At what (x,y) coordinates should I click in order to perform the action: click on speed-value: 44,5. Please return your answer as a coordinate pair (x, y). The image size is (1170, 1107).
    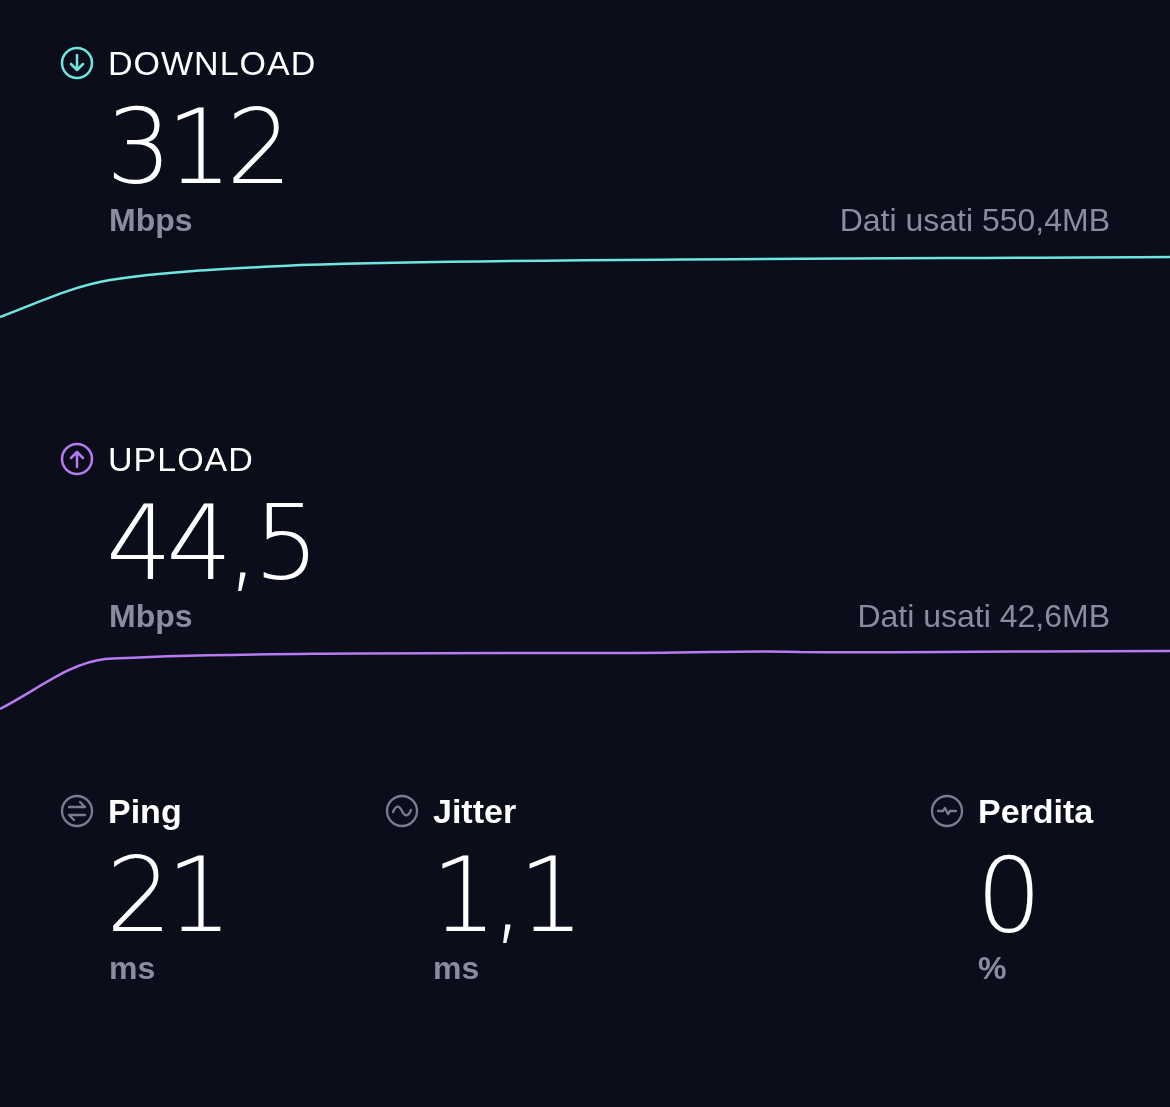
    Looking at the image, I should click on (209, 543).